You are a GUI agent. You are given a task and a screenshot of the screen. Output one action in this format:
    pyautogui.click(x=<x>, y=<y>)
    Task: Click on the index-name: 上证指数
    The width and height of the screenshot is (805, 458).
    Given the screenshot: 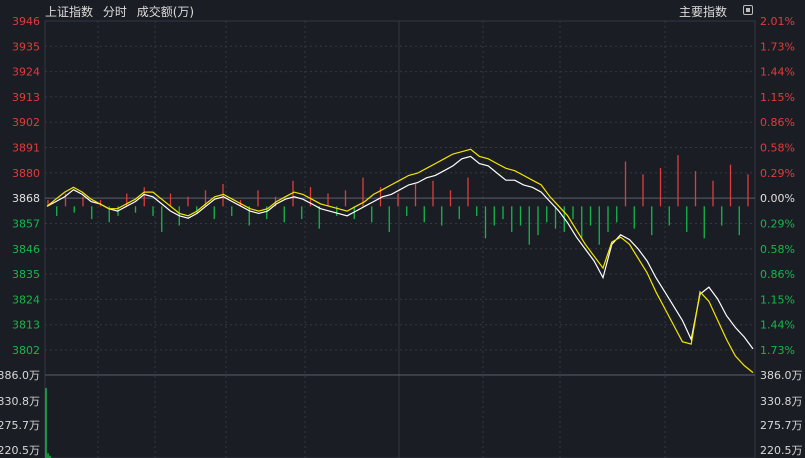 What is the action you would take?
    pyautogui.click(x=69, y=12)
    